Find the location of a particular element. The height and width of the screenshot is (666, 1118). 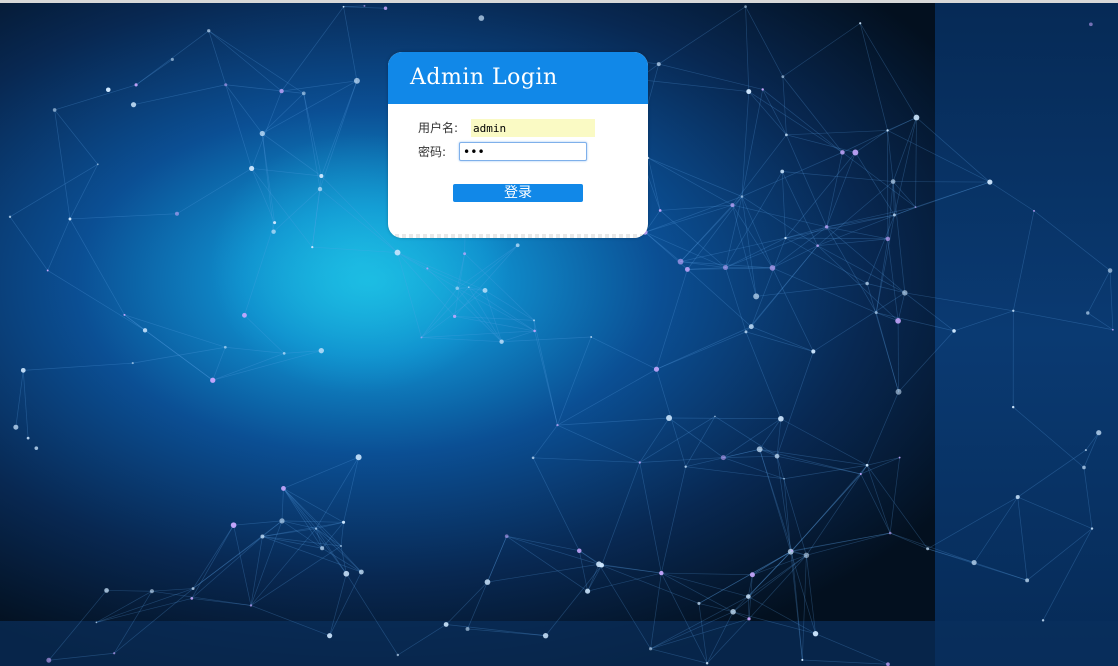

username-label: 用户名: is located at coordinates (438, 128).